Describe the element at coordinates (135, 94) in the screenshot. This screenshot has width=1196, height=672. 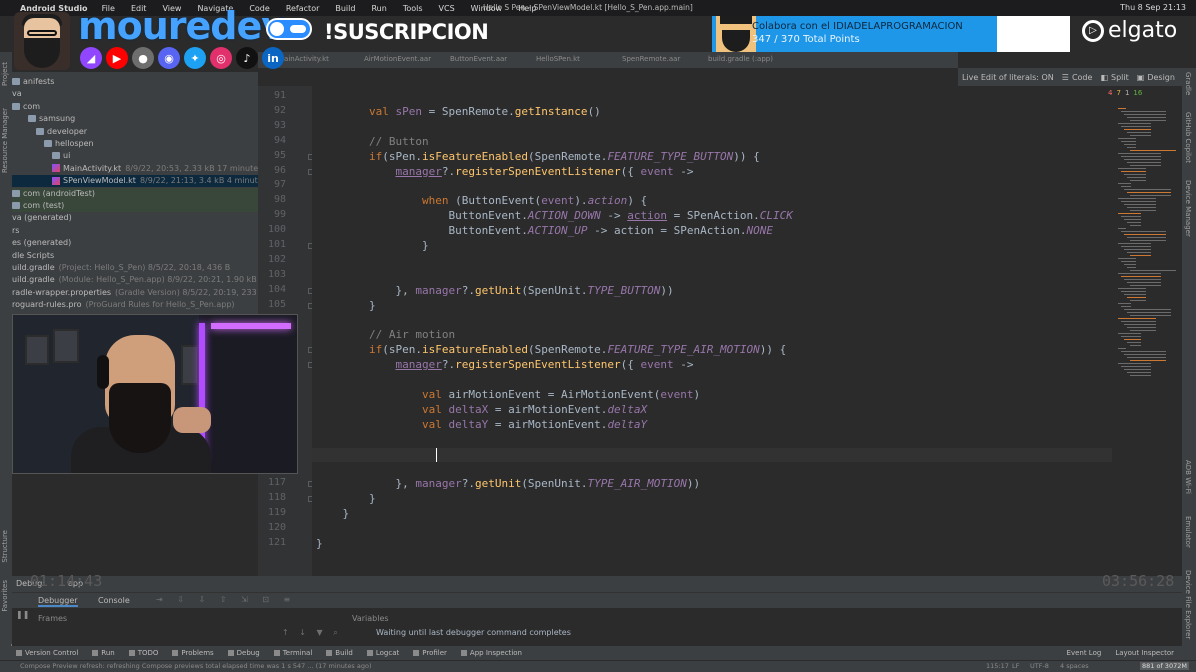
I see `tree-item: va` at that location.